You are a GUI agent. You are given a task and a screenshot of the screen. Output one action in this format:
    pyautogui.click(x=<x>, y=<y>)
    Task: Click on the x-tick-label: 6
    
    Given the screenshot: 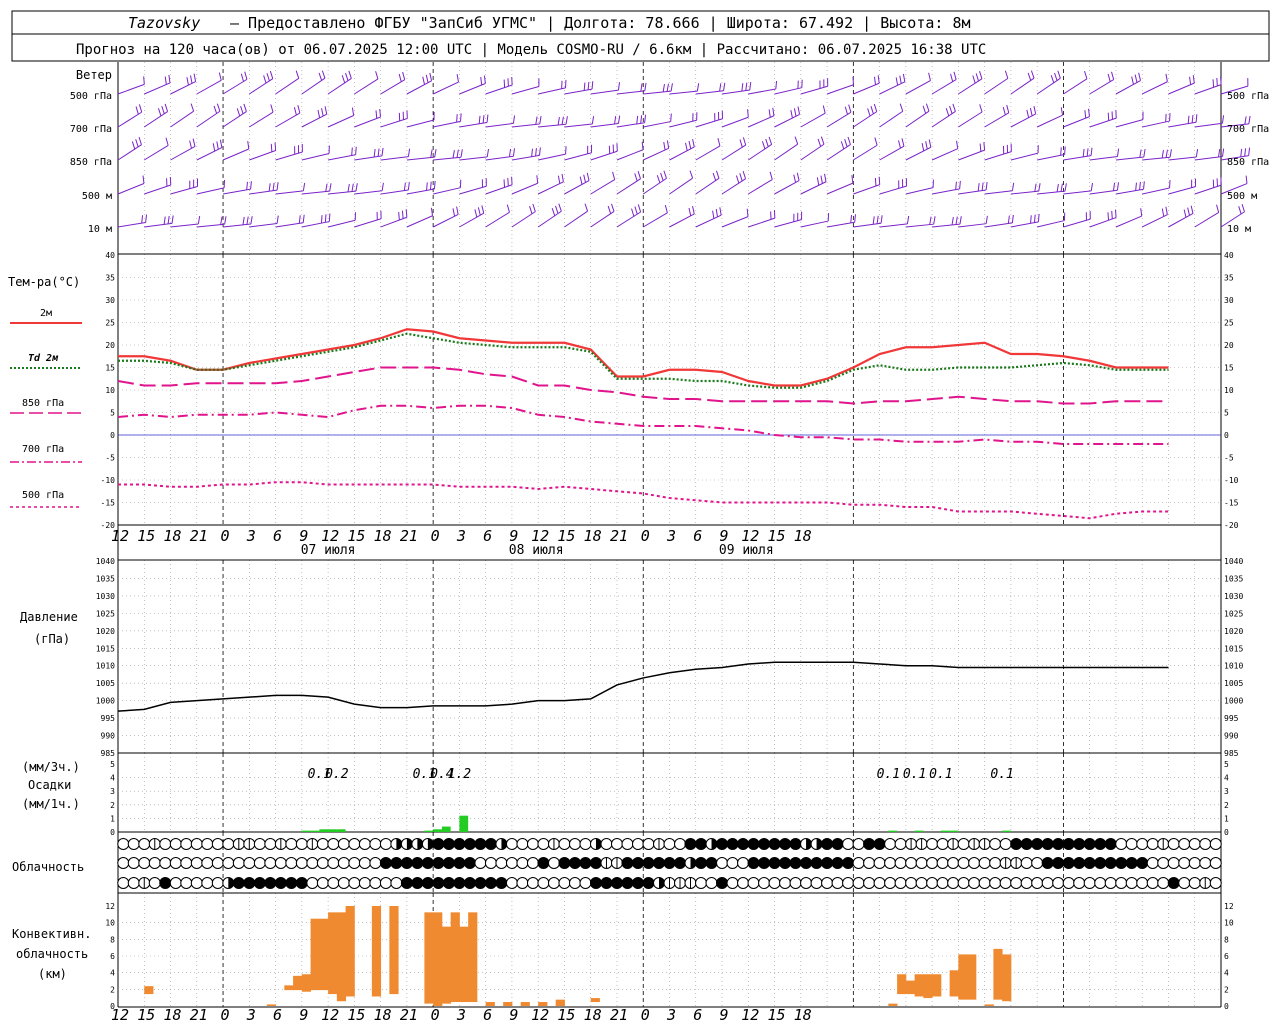 What is the action you would take?
    pyautogui.click(x=487, y=536)
    